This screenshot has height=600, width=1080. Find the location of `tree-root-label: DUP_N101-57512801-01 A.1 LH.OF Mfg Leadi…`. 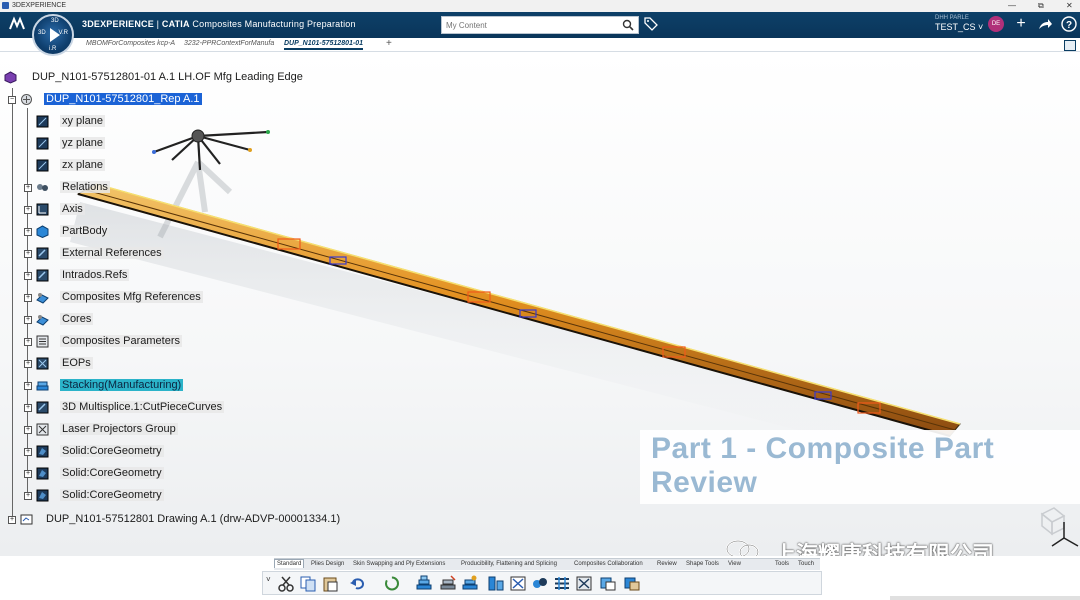

tree-root-label: DUP_N101-57512801-01 A.1 LH.OF Mfg Leadi… is located at coordinates (167, 77).